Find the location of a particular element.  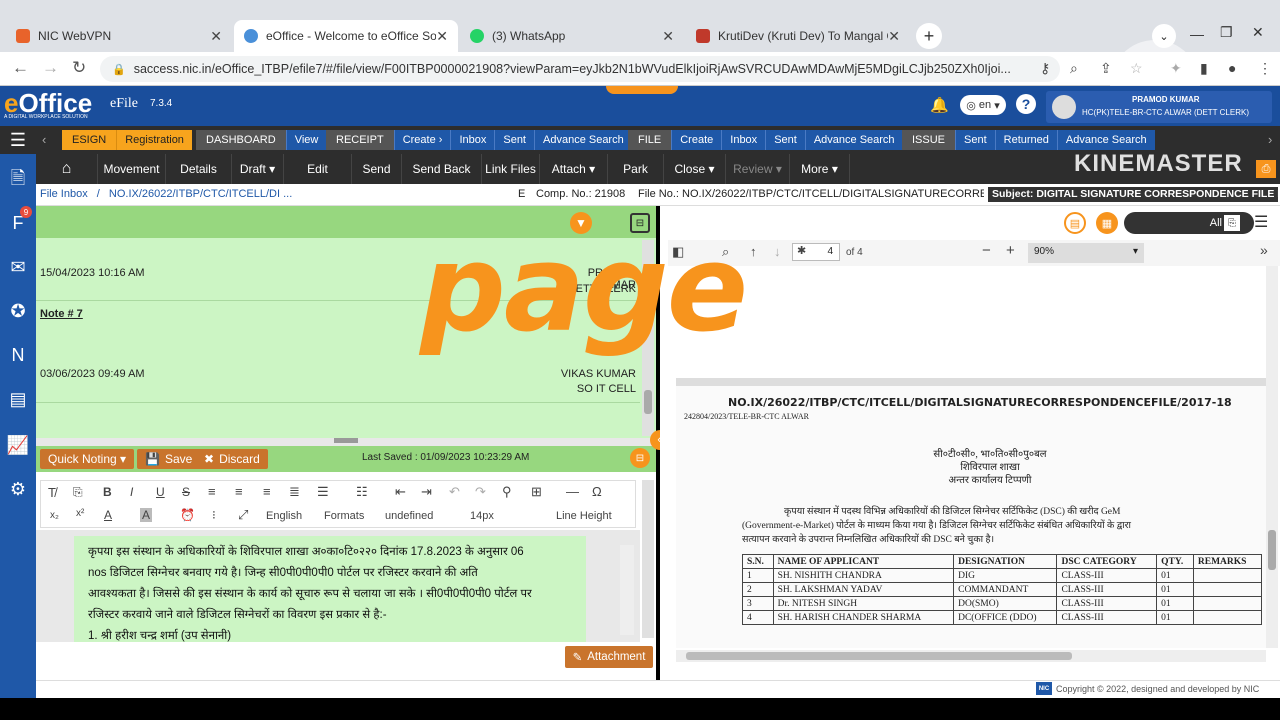

menu-item-receipt-create: Create › is located at coordinates (422, 140).